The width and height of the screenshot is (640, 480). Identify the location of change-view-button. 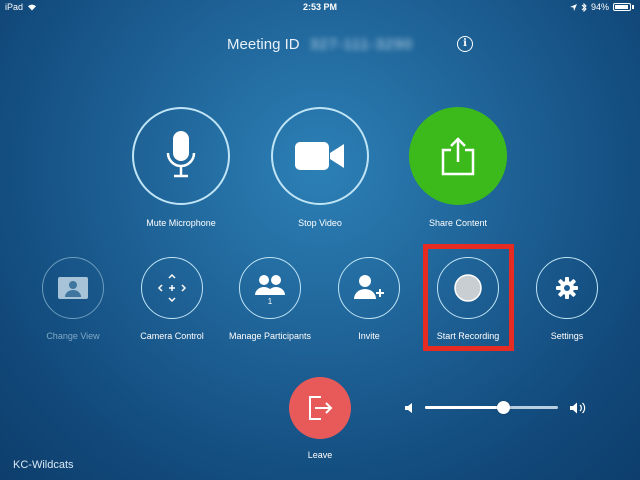
(73, 288).